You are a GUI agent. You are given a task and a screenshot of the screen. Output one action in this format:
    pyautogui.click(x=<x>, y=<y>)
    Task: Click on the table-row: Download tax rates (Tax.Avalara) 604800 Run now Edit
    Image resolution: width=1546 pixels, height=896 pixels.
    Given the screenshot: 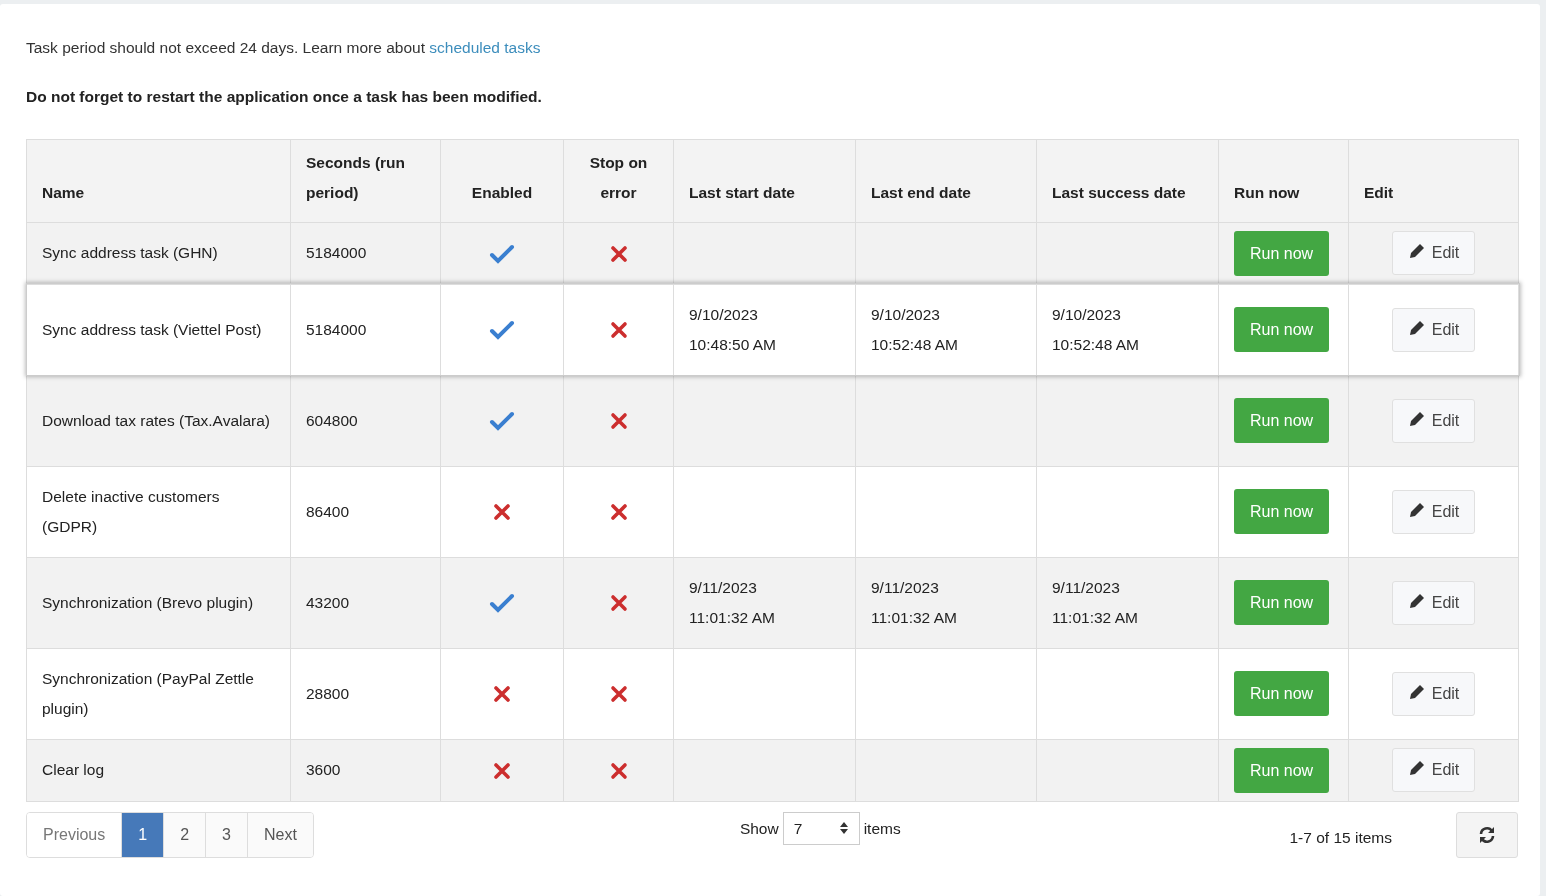 What is the action you would take?
    pyautogui.click(x=772, y=420)
    